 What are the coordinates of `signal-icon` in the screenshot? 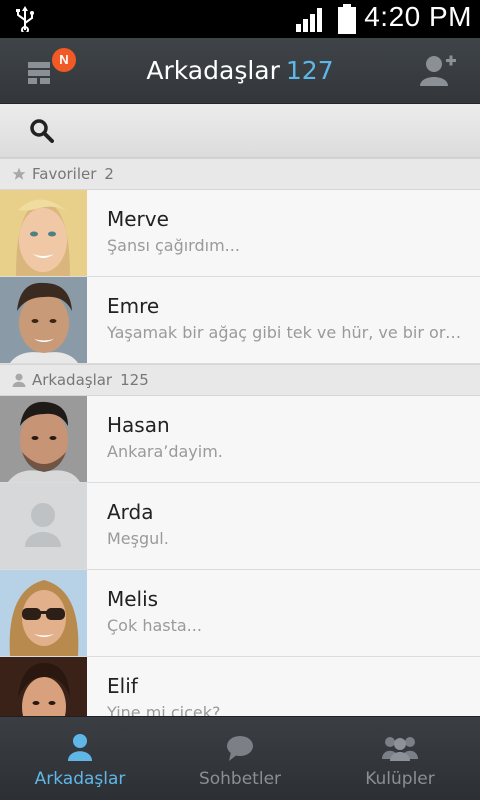 It's located at (309, 20).